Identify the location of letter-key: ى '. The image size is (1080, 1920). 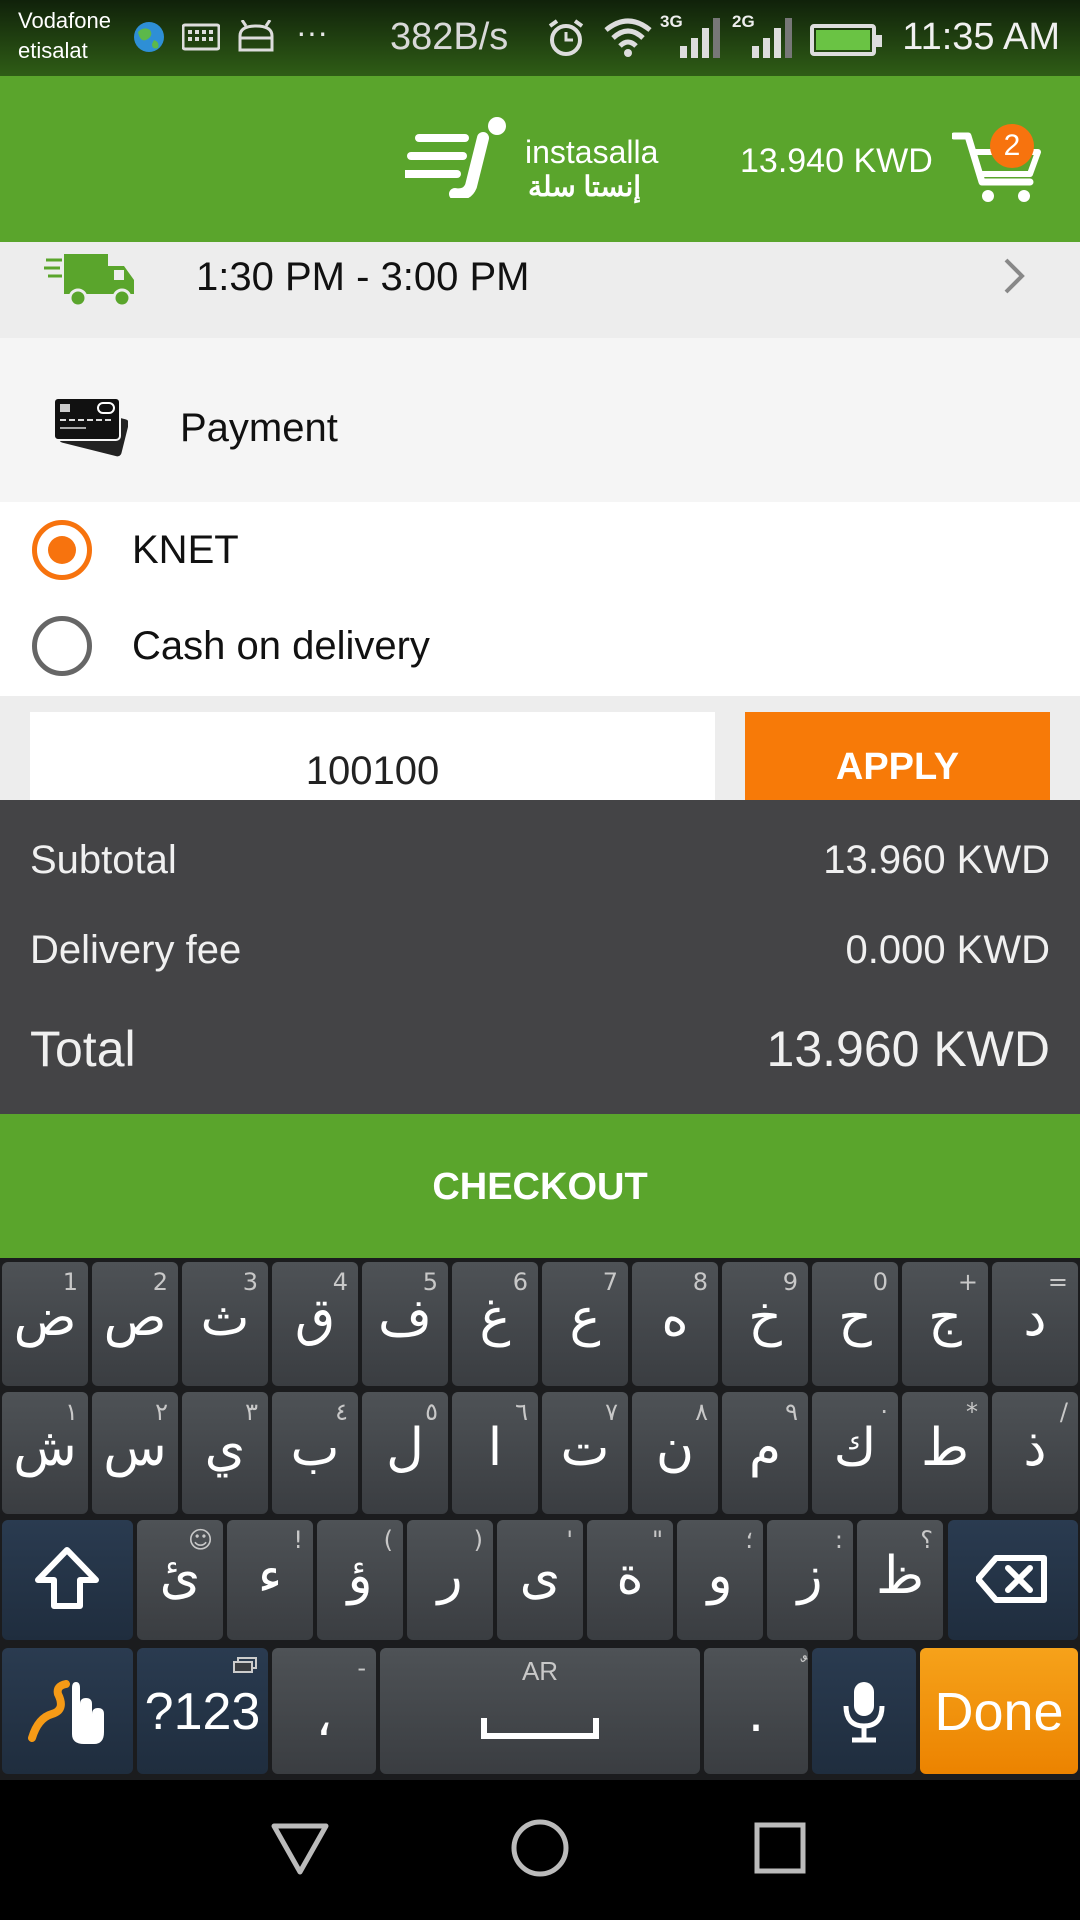
(540, 1580).